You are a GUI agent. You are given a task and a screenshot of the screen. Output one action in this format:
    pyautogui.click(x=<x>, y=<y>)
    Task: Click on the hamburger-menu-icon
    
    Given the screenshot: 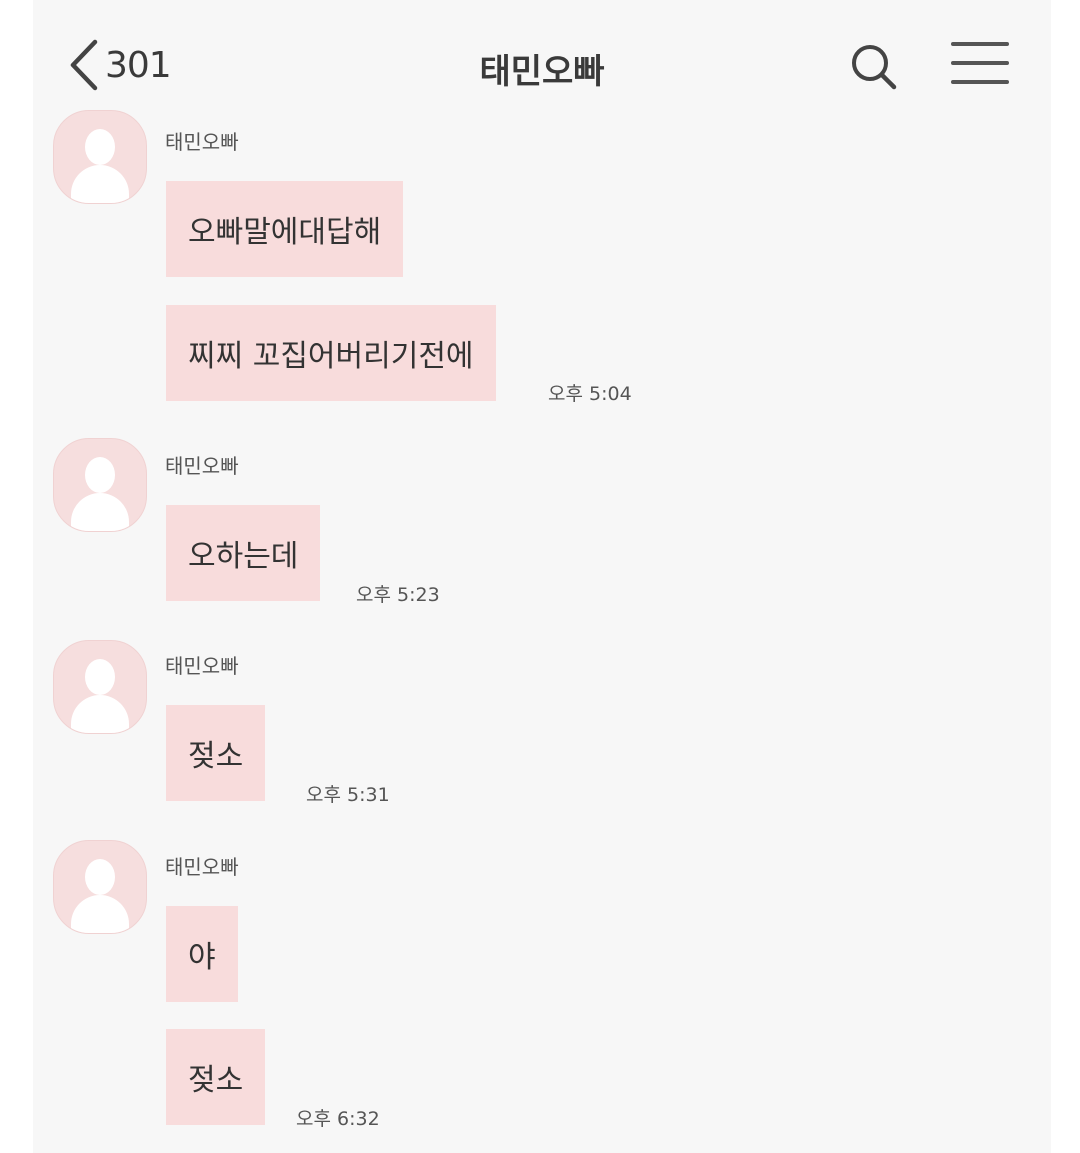 What is the action you would take?
    pyautogui.click(x=980, y=66)
    